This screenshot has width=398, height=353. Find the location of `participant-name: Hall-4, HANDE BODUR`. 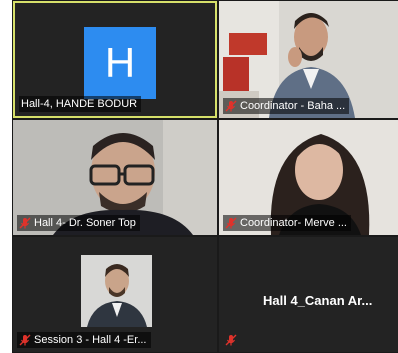

participant-name: Hall-4, HANDE BODUR is located at coordinates (79, 104).